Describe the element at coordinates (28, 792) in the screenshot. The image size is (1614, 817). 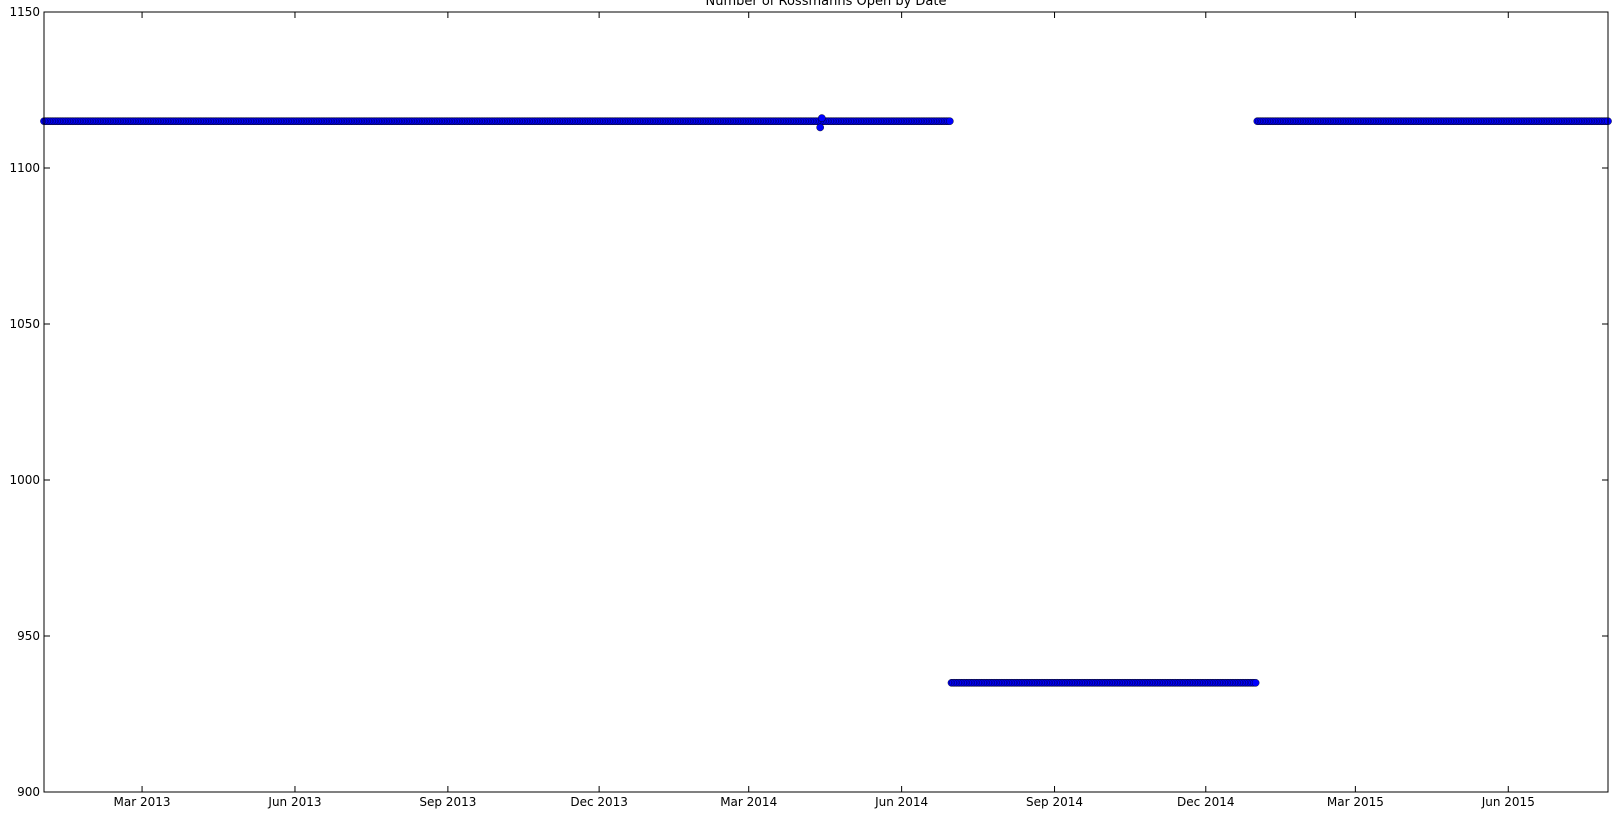
I see `y-tick-label: 900` at that location.